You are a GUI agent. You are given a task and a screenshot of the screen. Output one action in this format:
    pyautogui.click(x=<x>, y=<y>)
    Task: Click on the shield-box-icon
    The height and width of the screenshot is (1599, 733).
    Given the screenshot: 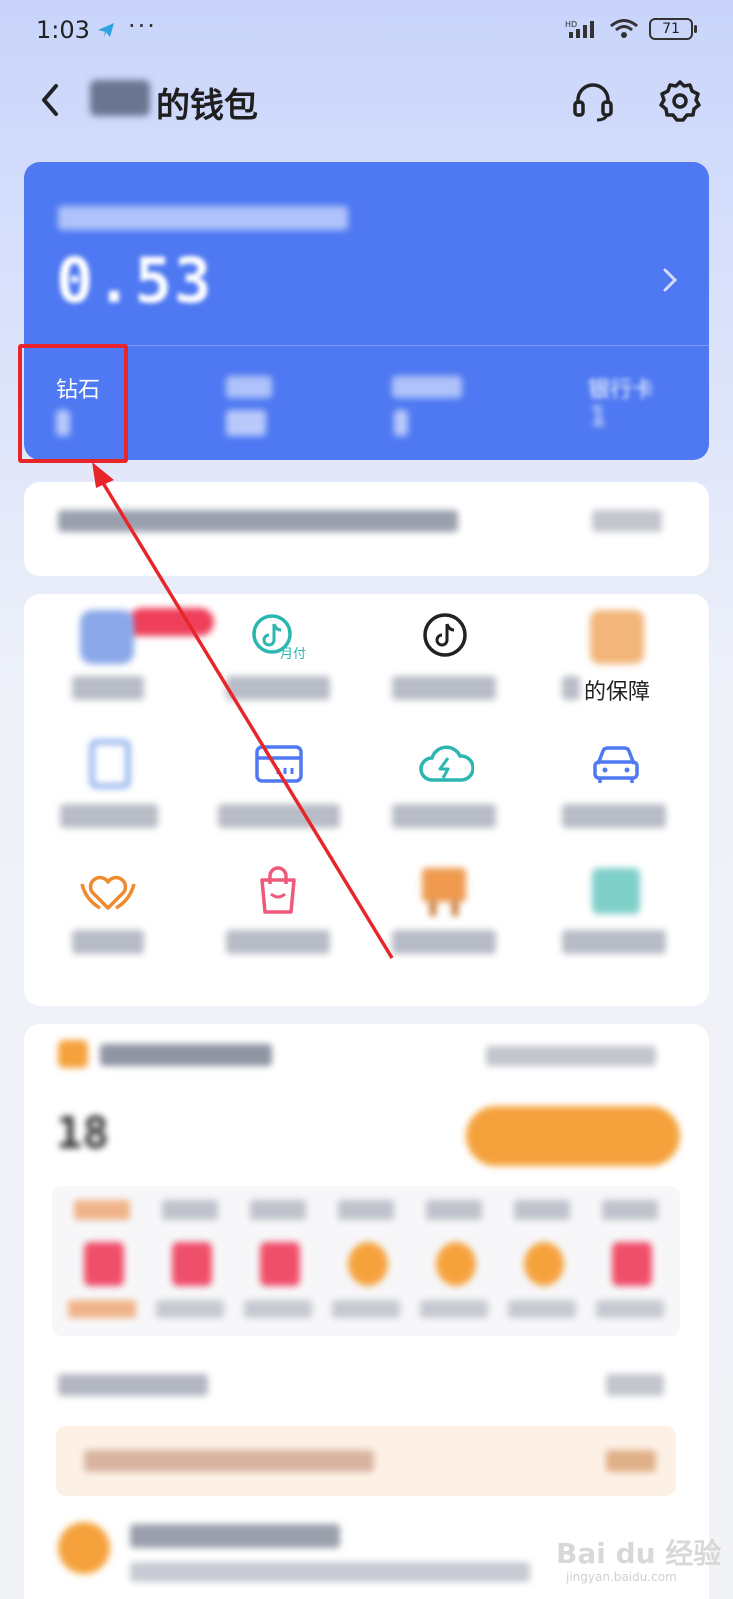 What is the action you would take?
    pyautogui.click(x=617, y=637)
    